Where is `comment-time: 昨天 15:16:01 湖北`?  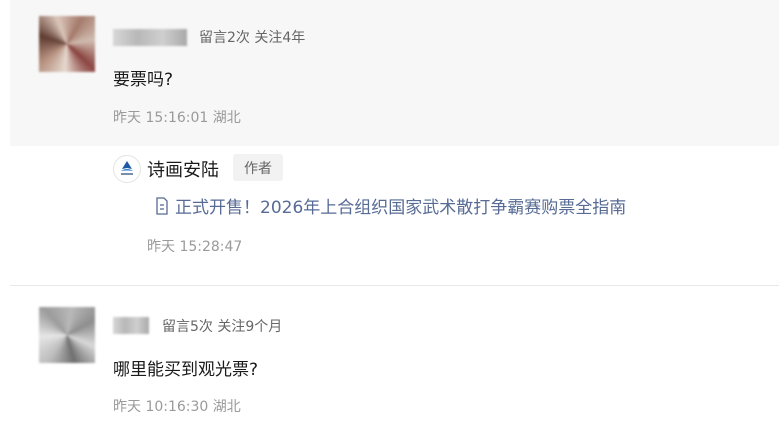 comment-time: 昨天 15:16:01 湖北 is located at coordinates (177, 118).